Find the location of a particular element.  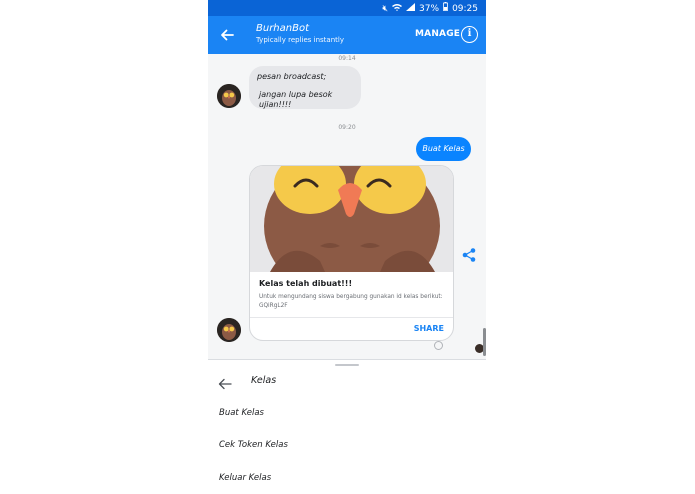

manage-button: MANAGE is located at coordinates (437, 34).